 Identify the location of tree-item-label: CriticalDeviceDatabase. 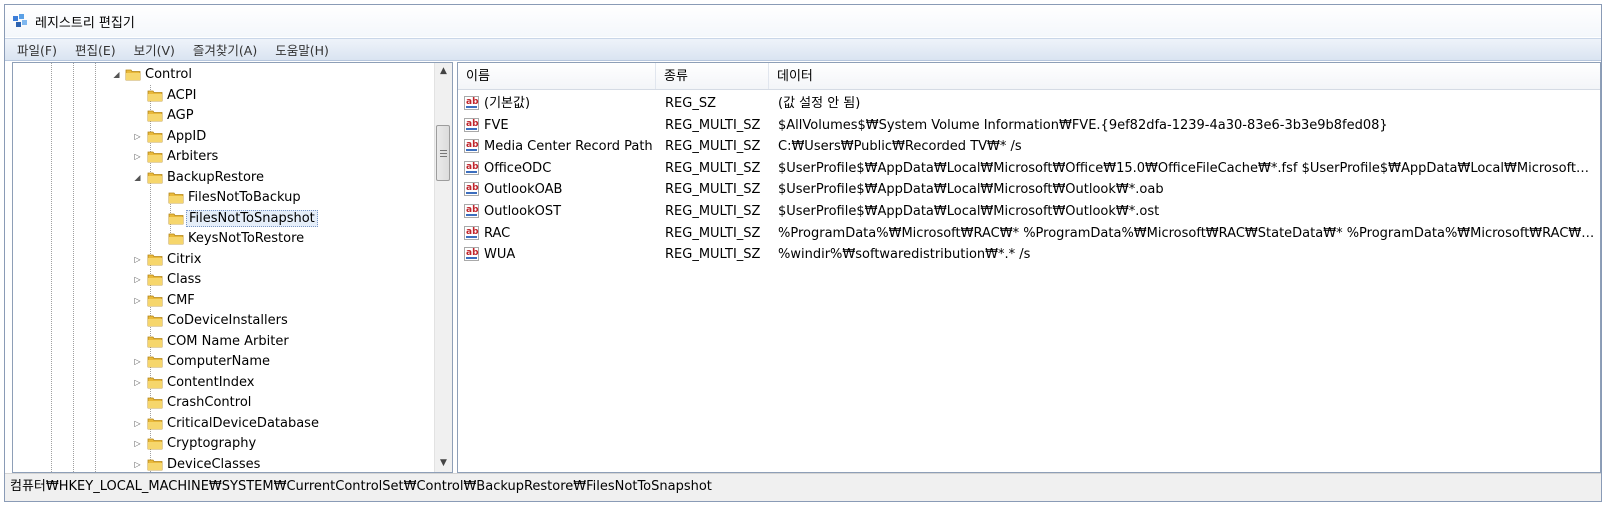
(243, 423).